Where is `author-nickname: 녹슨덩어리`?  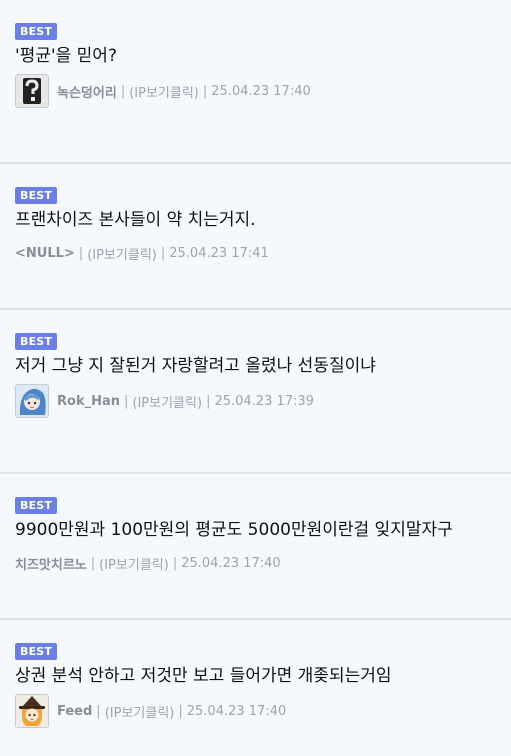 author-nickname: 녹슨덩어리 is located at coordinates (87, 91).